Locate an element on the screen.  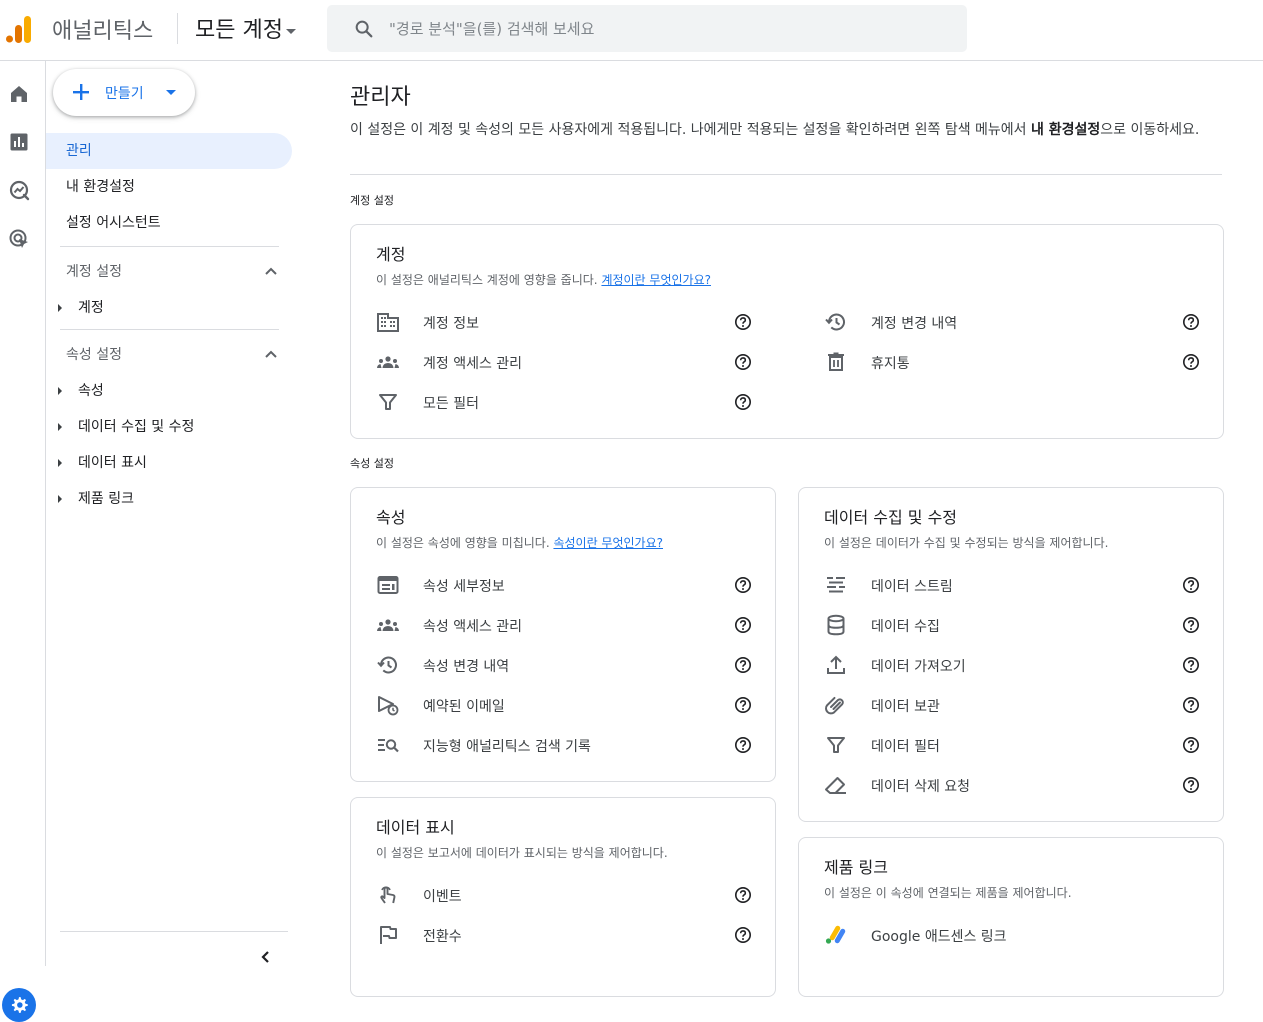
filter-icon is located at coordinates (388, 402).